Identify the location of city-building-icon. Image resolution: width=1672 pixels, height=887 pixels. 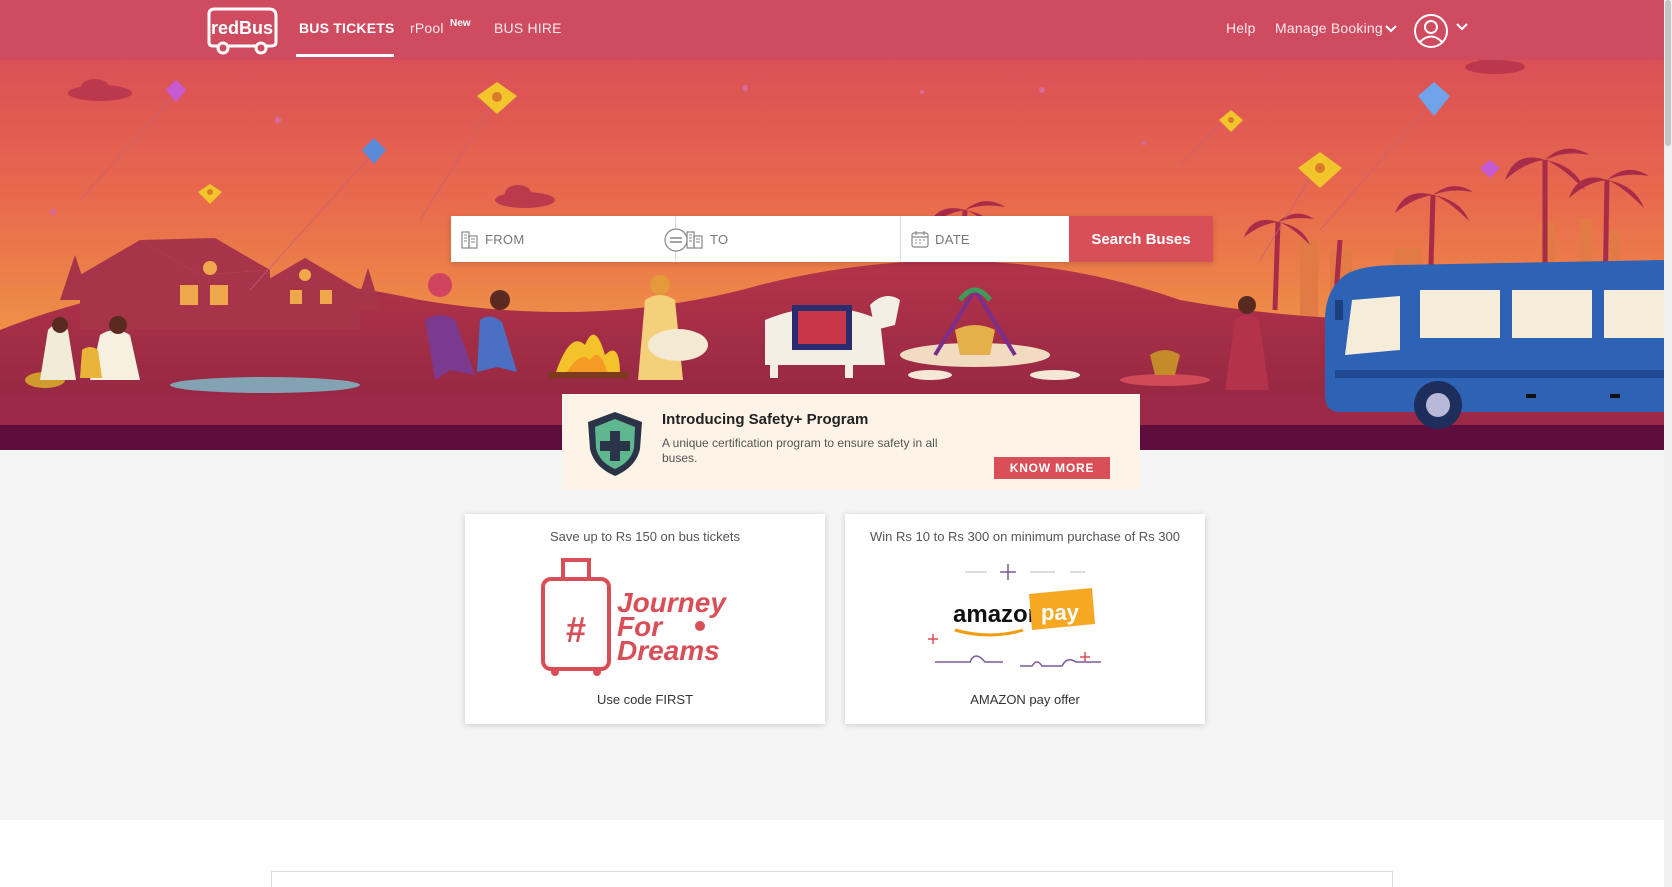
(469, 240).